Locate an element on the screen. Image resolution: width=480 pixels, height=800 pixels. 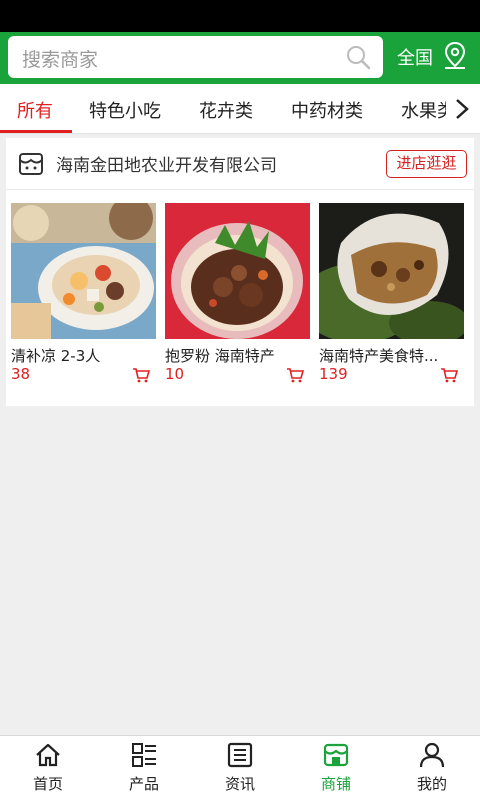
bottom-tab-bar: 首页 产品 资讯 商铺 我的 is located at coordinates (240, 767).